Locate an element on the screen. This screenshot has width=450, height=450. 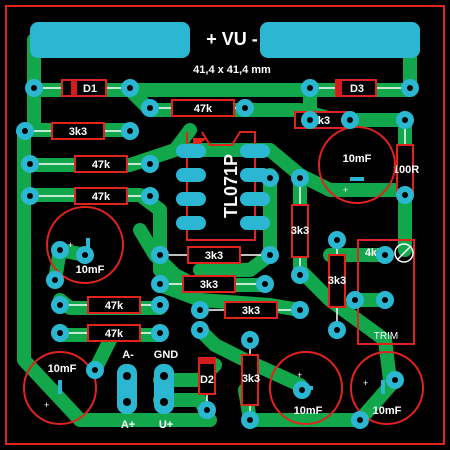
r-left2-label: 47k is located at coordinates (101, 165).